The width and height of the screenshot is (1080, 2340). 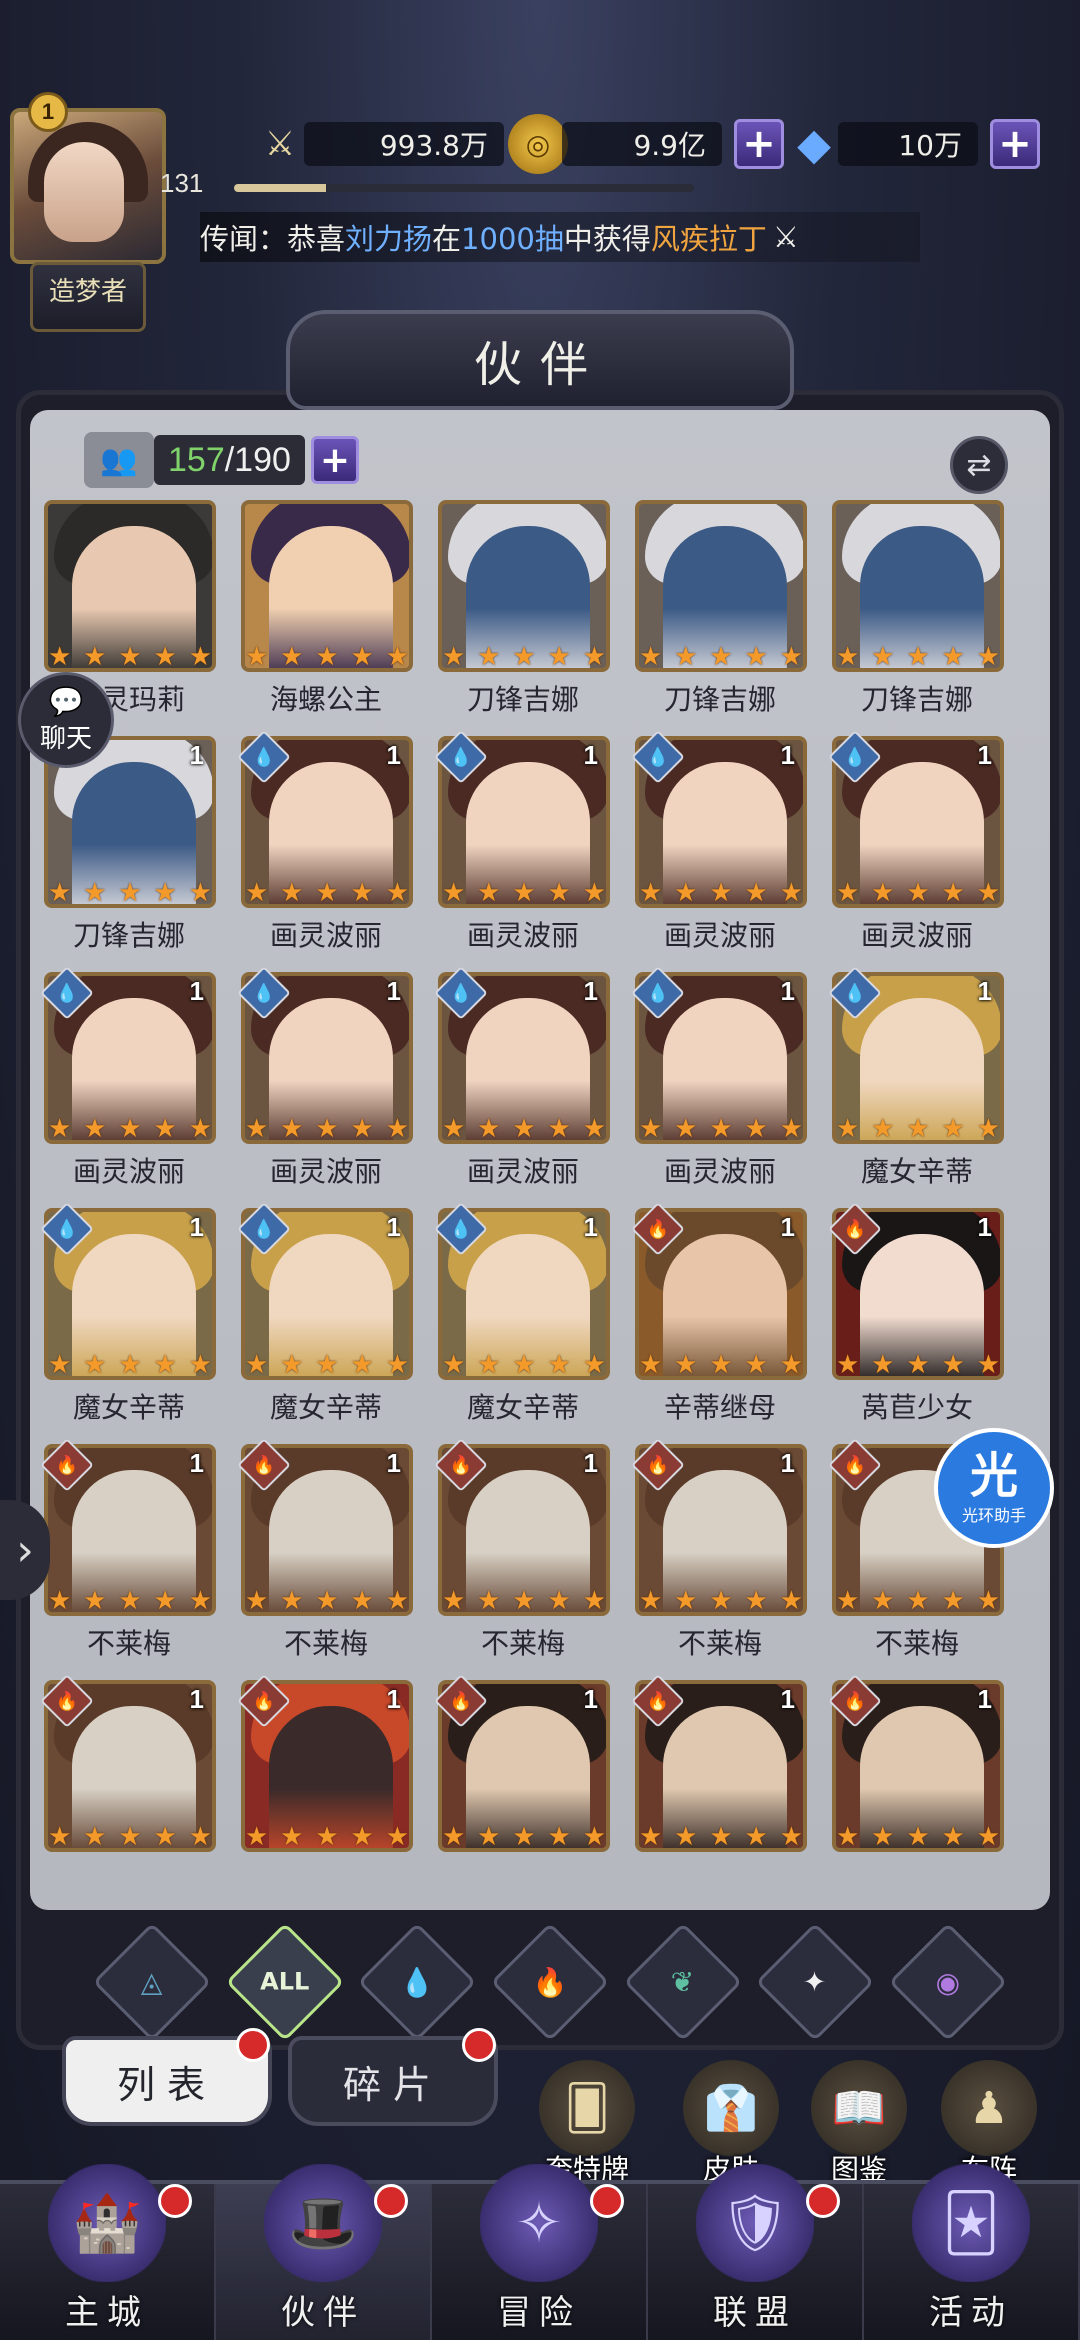 What do you see at coordinates (759, 144) in the screenshot?
I see `add-gold-button: +` at bounding box center [759, 144].